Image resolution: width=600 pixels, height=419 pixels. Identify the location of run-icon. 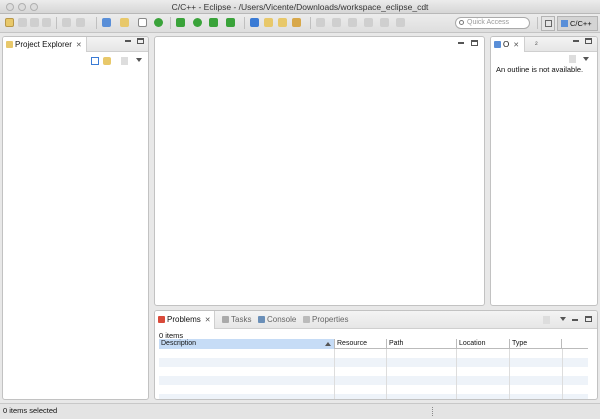
(197, 22).